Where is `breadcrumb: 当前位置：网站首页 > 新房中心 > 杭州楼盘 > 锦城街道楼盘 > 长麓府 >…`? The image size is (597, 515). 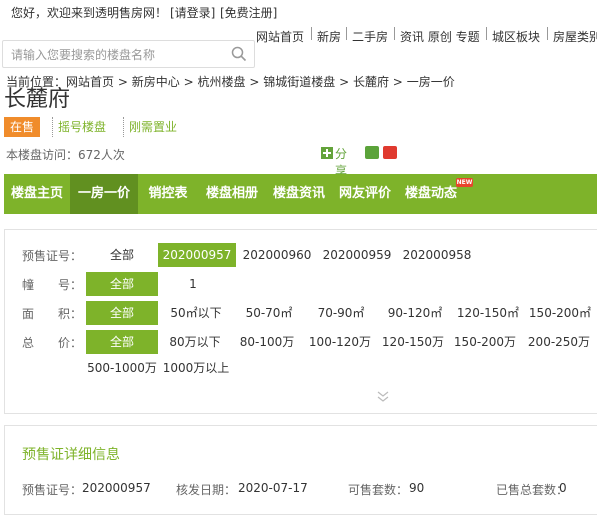 breadcrumb: 当前位置：网站首页 > 新房中心 > 杭州楼盘 > 锦城街道楼盘 > 长麓府 >… is located at coordinates (230, 81).